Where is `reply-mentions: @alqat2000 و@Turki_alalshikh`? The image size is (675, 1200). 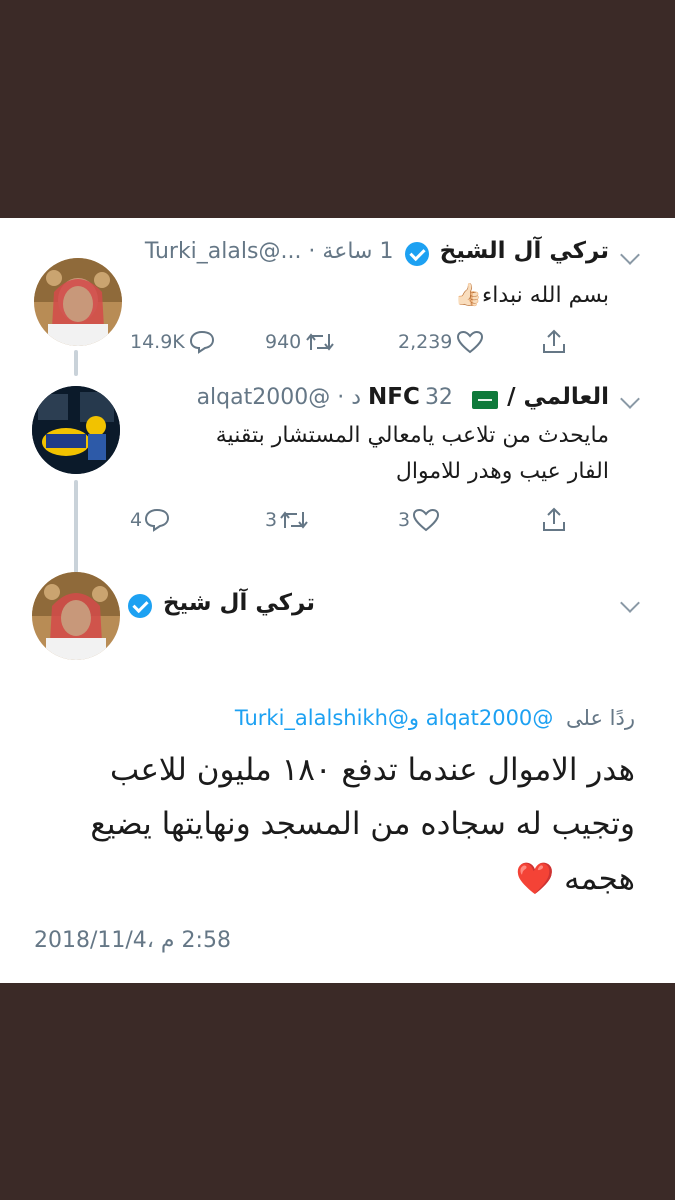
reply-mentions: @alqat2000 و@Turki_alalshikh is located at coordinates (394, 718).